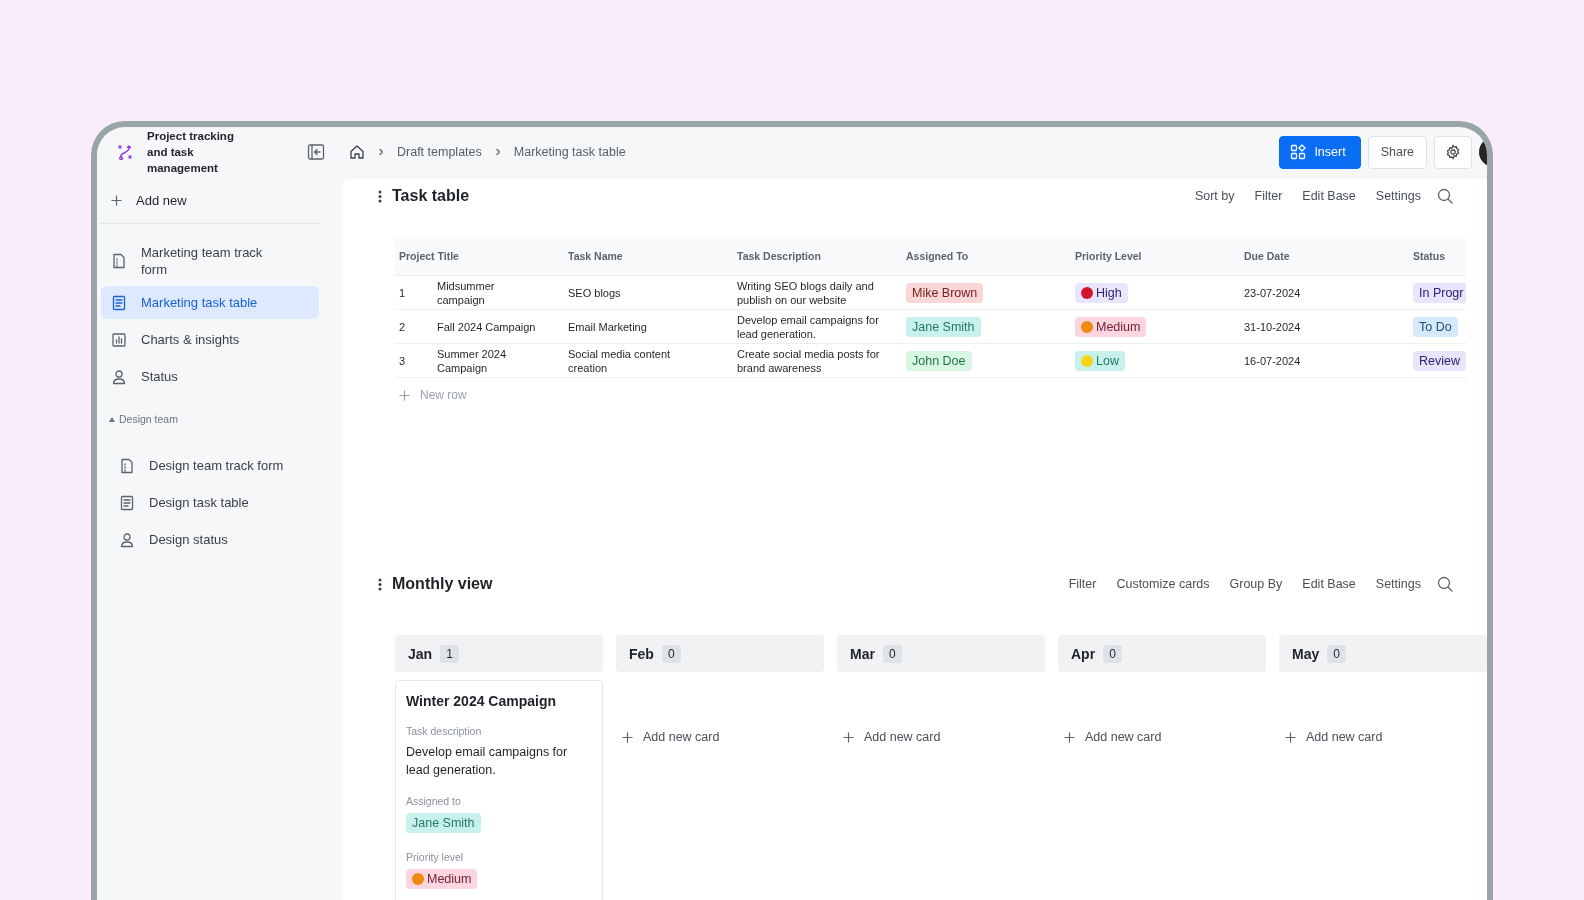 This screenshot has width=1584, height=900. What do you see at coordinates (210, 539) in the screenshot?
I see `sidebar-item: Design status` at bounding box center [210, 539].